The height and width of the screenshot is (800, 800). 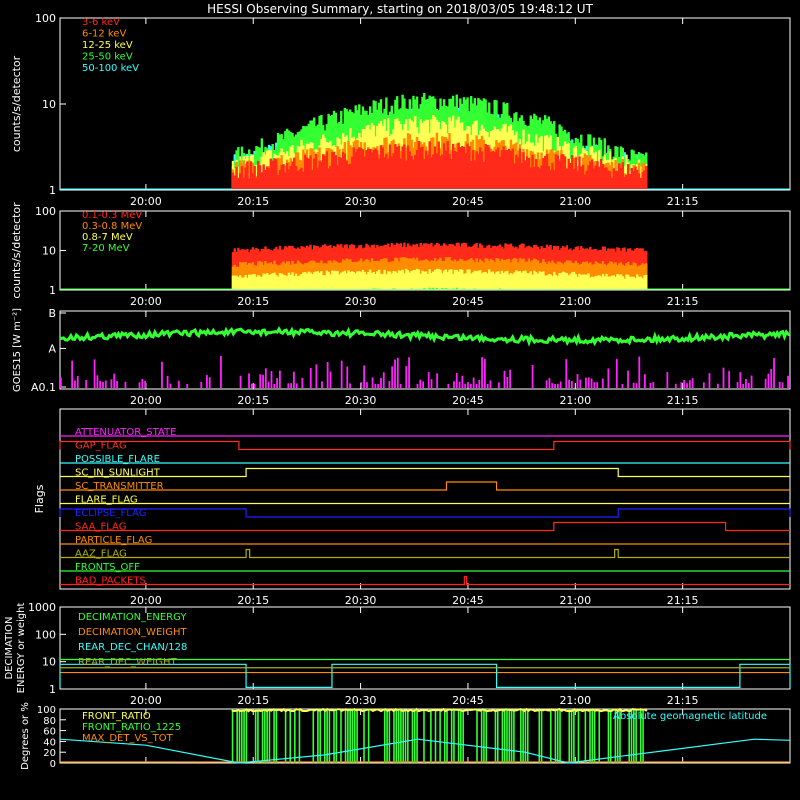 What do you see at coordinates (49, 732) in the screenshot?
I see `y-tick-label: 60` at bounding box center [49, 732].